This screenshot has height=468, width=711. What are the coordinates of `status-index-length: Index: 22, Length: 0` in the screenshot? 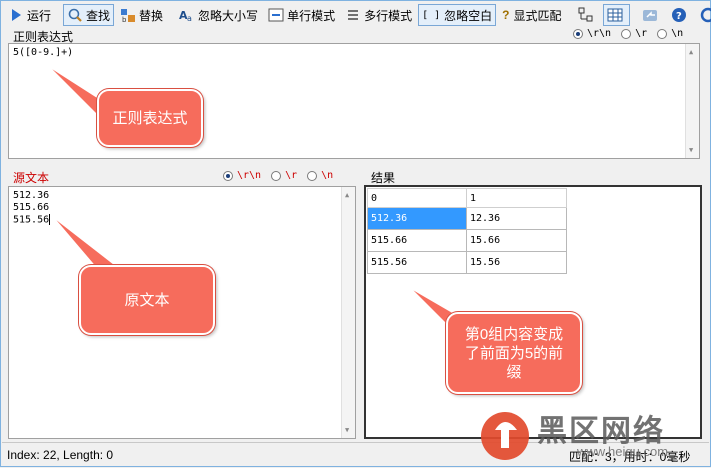 It's located at (60, 455).